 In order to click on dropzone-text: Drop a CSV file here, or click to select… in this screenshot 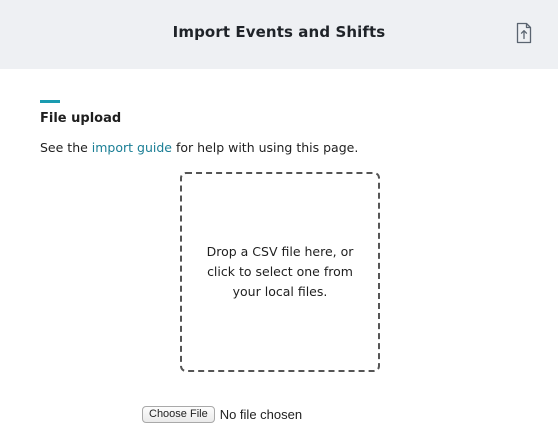, I will do `click(280, 271)`.